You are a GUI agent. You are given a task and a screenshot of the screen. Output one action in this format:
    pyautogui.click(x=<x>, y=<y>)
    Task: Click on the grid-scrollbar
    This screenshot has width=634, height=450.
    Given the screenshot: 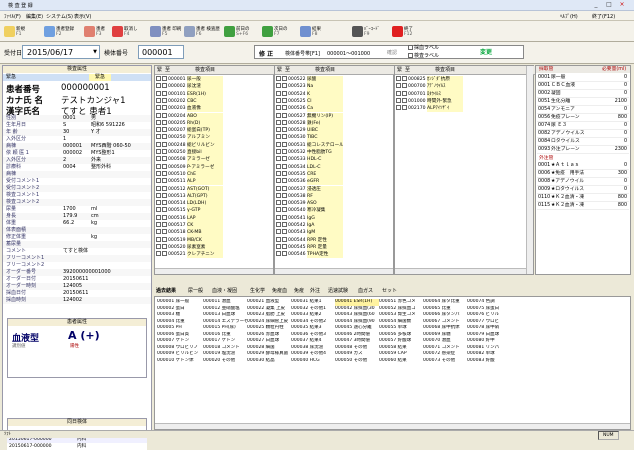 What is the action you would take?
    pyautogui.click(x=392, y=426)
    